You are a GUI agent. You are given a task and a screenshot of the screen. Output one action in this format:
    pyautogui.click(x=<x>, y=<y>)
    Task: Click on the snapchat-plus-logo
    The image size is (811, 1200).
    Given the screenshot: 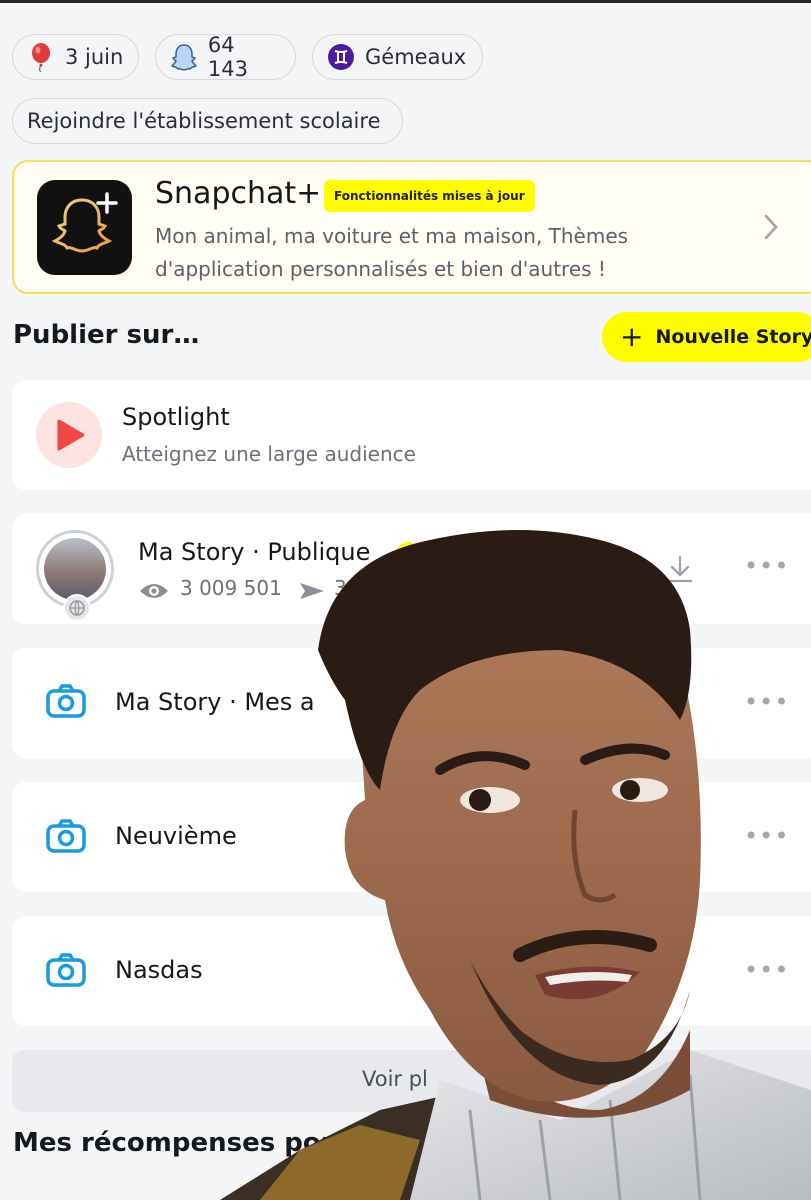 What is the action you would take?
    pyautogui.click(x=84, y=227)
    